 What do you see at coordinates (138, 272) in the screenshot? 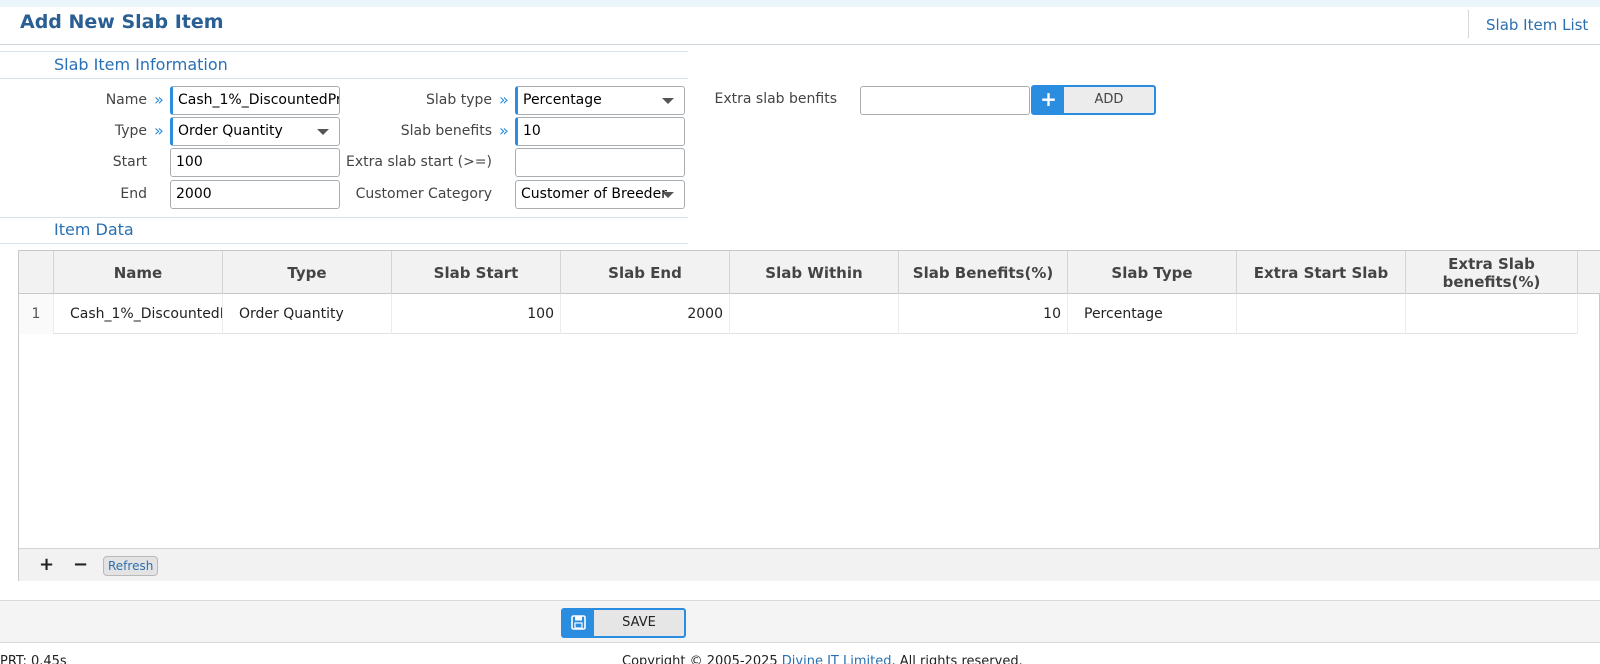
I see `column-header: Name` at bounding box center [138, 272].